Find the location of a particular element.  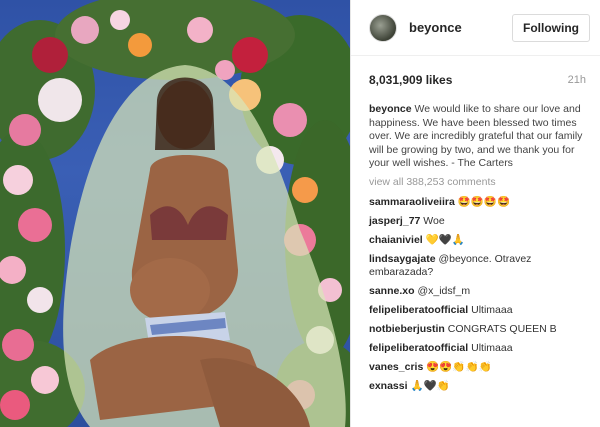

following-button: Following is located at coordinates (551, 27).